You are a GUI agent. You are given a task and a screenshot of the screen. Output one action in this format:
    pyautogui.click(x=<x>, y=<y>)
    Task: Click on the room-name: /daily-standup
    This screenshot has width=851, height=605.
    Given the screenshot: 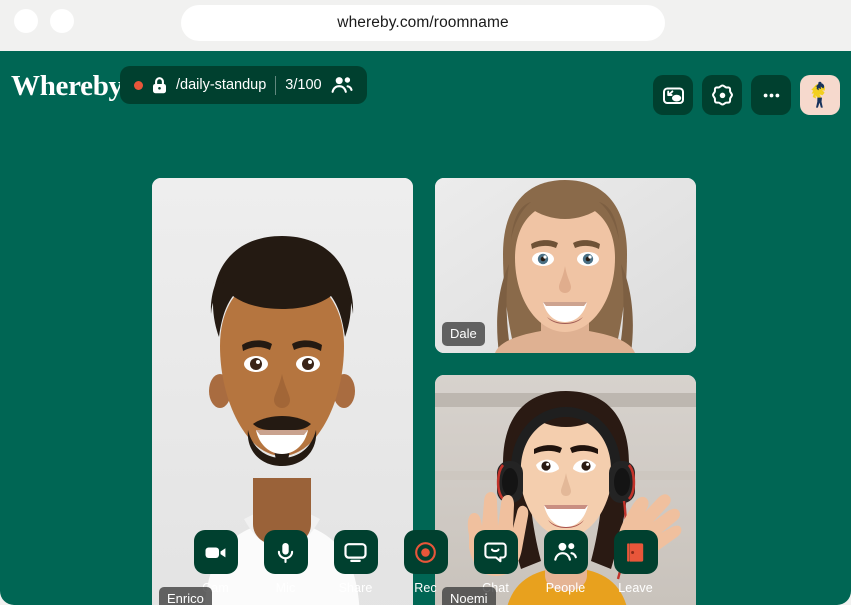 What is the action you would take?
    pyautogui.click(x=221, y=85)
    